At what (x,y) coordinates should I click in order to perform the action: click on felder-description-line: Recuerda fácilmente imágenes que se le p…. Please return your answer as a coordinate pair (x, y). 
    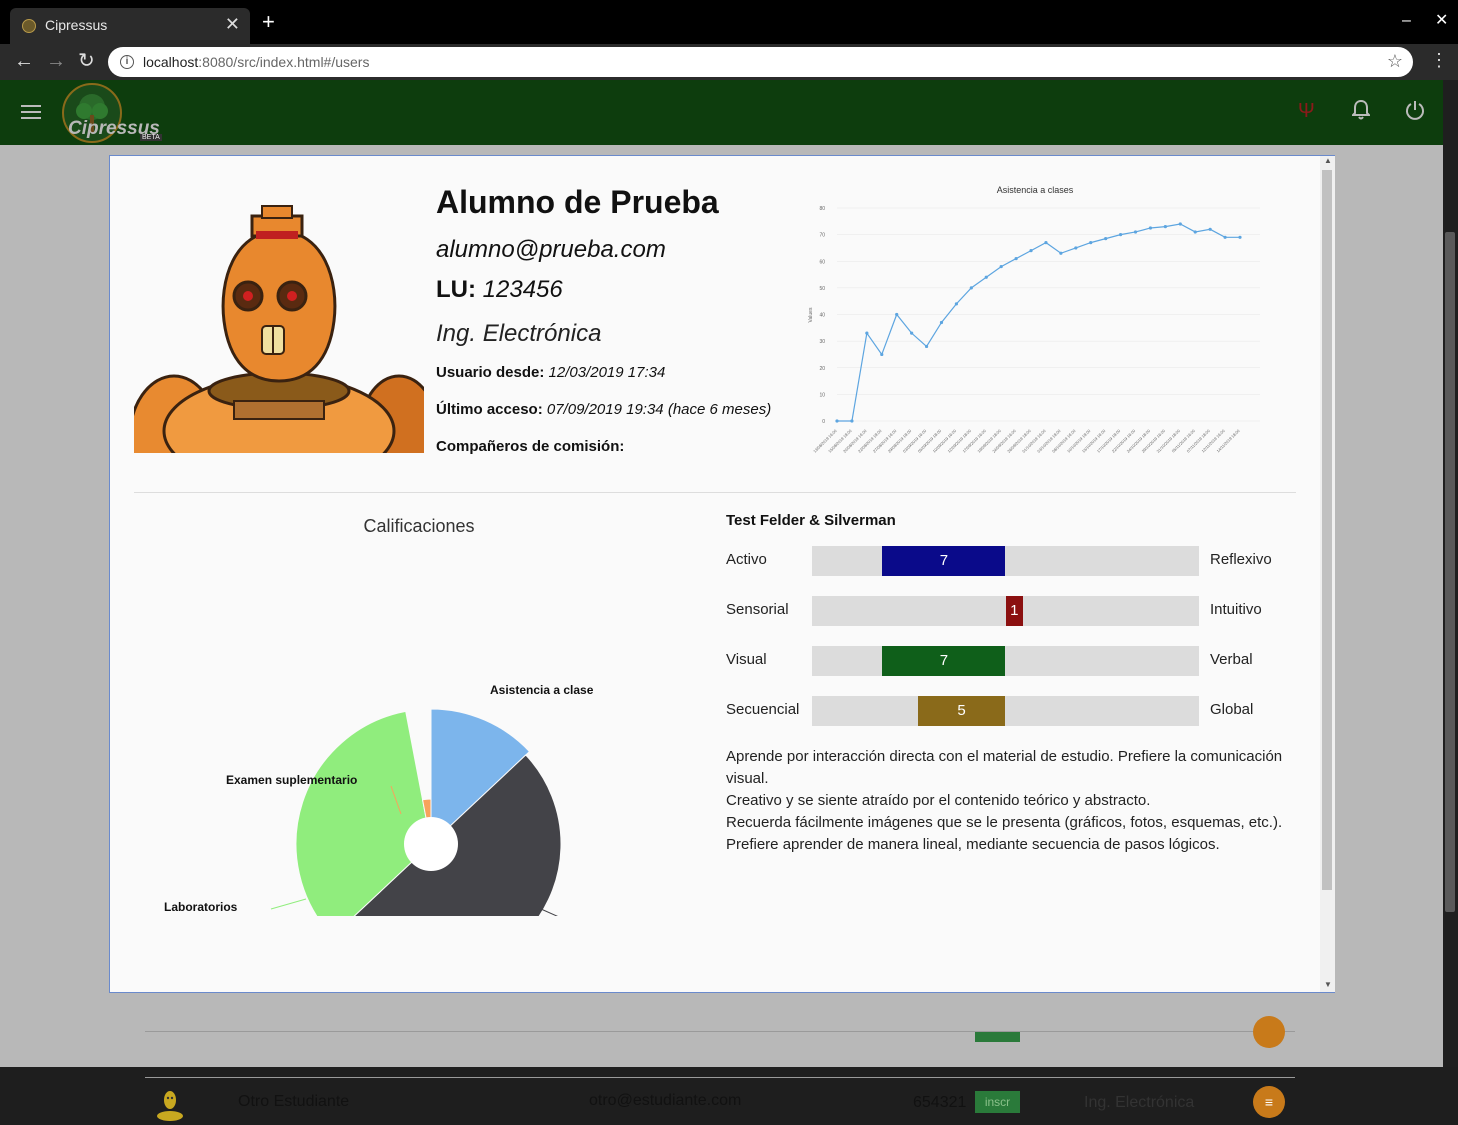
    Looking at the image, I should click on (1004, 822).